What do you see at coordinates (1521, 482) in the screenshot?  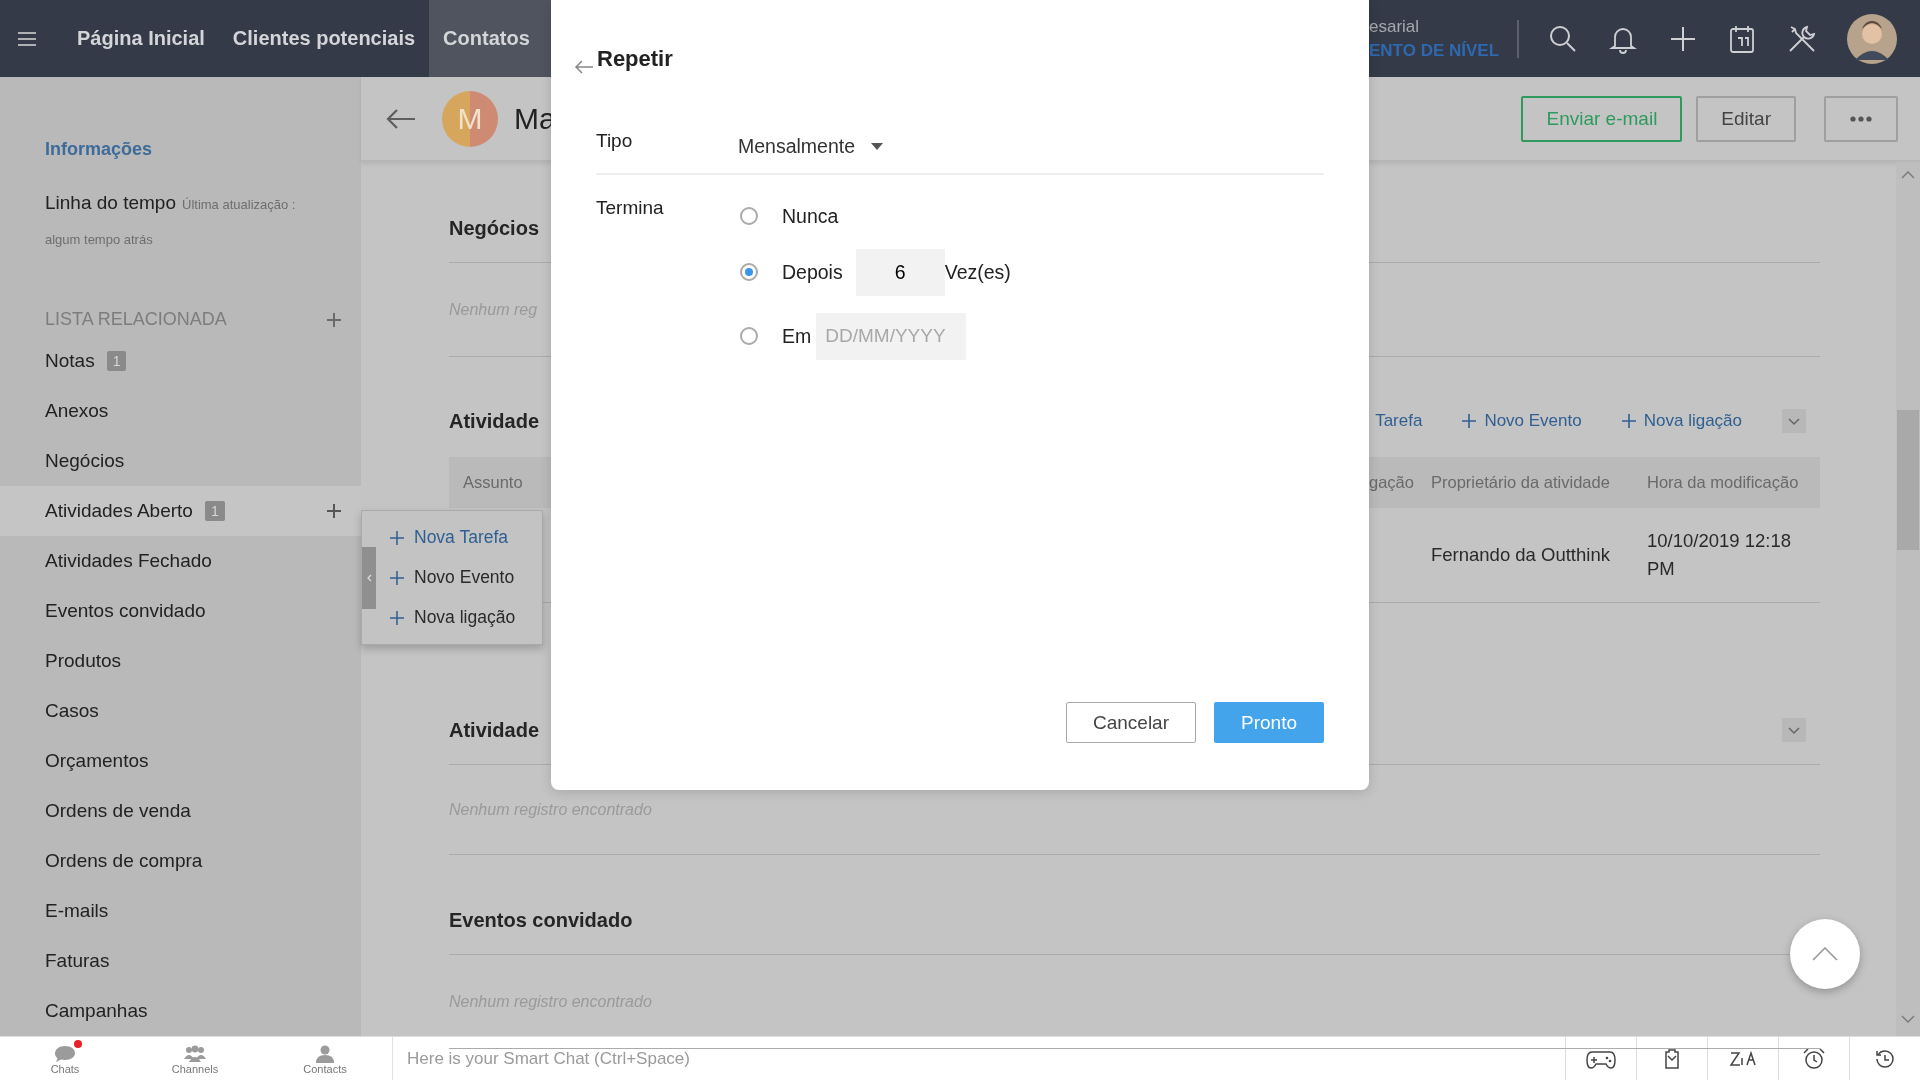 I see `column-header: Proprietário da atividade` at bounding box center [1521, 482].